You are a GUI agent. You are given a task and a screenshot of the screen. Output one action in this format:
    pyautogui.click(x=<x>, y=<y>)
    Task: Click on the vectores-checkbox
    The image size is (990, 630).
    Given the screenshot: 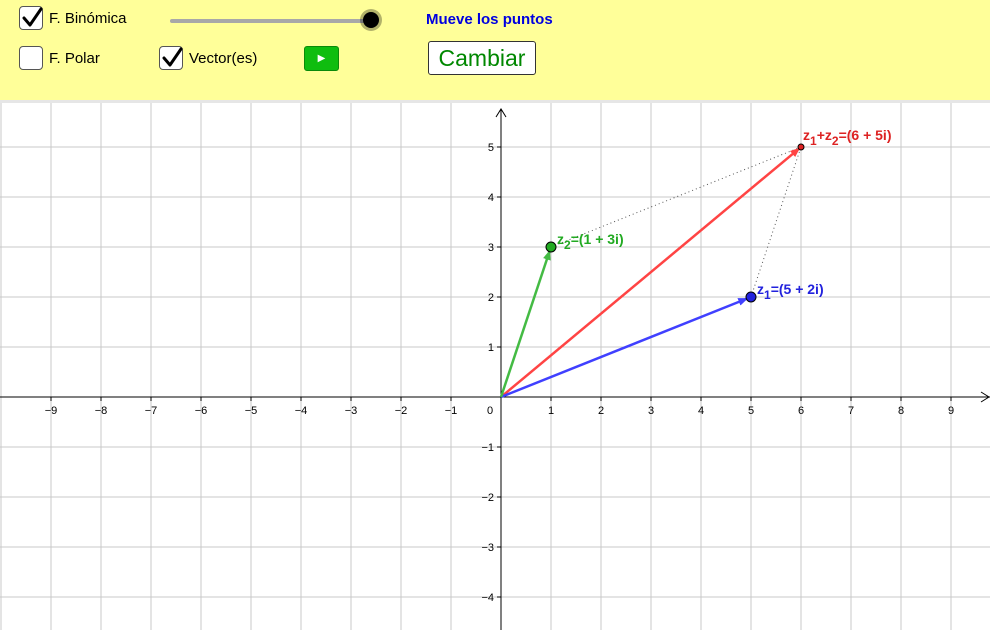 What is the action you would take?
    pyautogui.click(x=171, y=58)
    